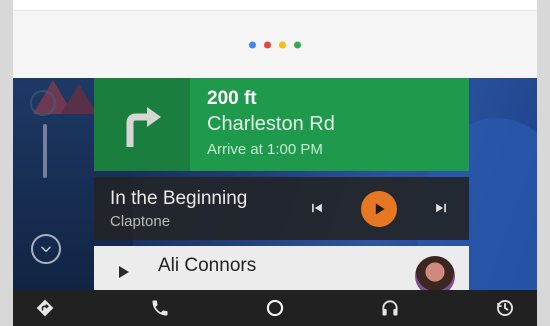  I want to click on home-circle-icon, so click(275, 308).